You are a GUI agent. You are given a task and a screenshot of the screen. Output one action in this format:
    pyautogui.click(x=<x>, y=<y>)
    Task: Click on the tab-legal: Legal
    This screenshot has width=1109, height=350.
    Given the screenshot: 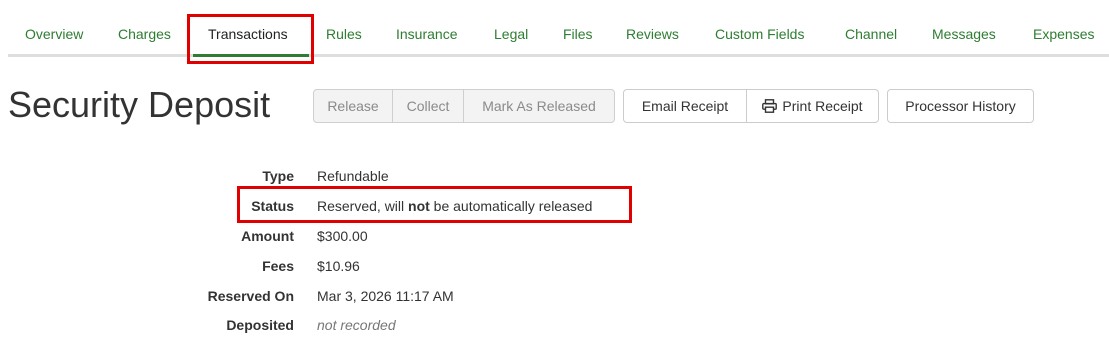 What is the action you would take?
    pyautogui.click(x=511, y=34)
    